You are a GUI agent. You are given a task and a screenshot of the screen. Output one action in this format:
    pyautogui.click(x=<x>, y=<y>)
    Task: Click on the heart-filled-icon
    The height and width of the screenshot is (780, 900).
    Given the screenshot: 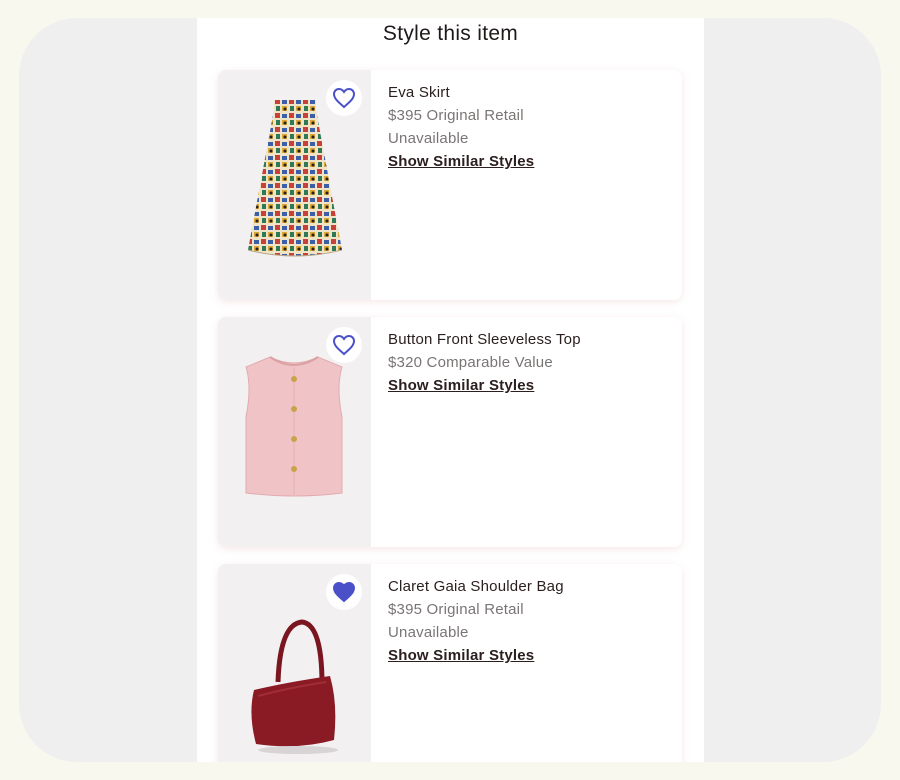 What is the action you would take?
    pyautogui.click(x=344, y=592)
    